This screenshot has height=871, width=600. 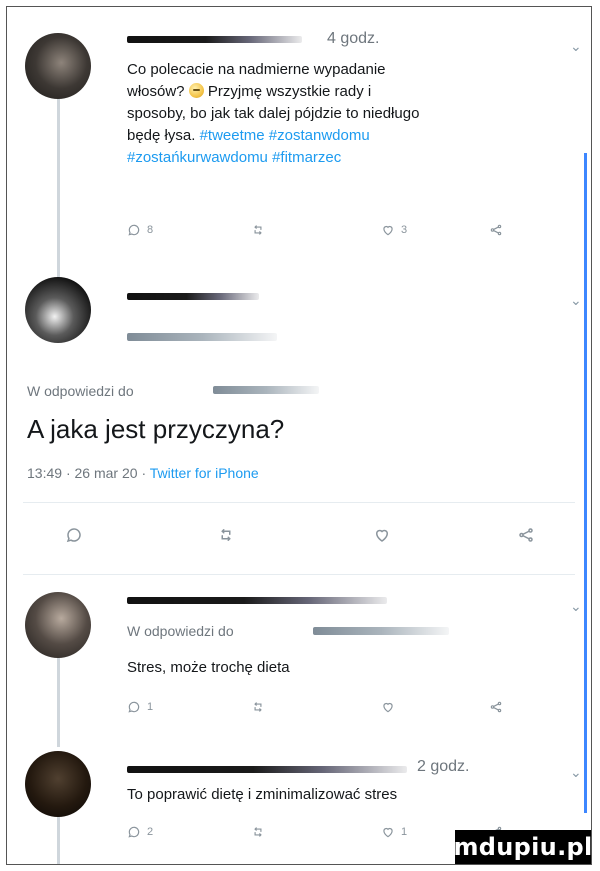 I want to click on hashtag-link: #zostańkurwawdomu, so click(x=197, y=157).